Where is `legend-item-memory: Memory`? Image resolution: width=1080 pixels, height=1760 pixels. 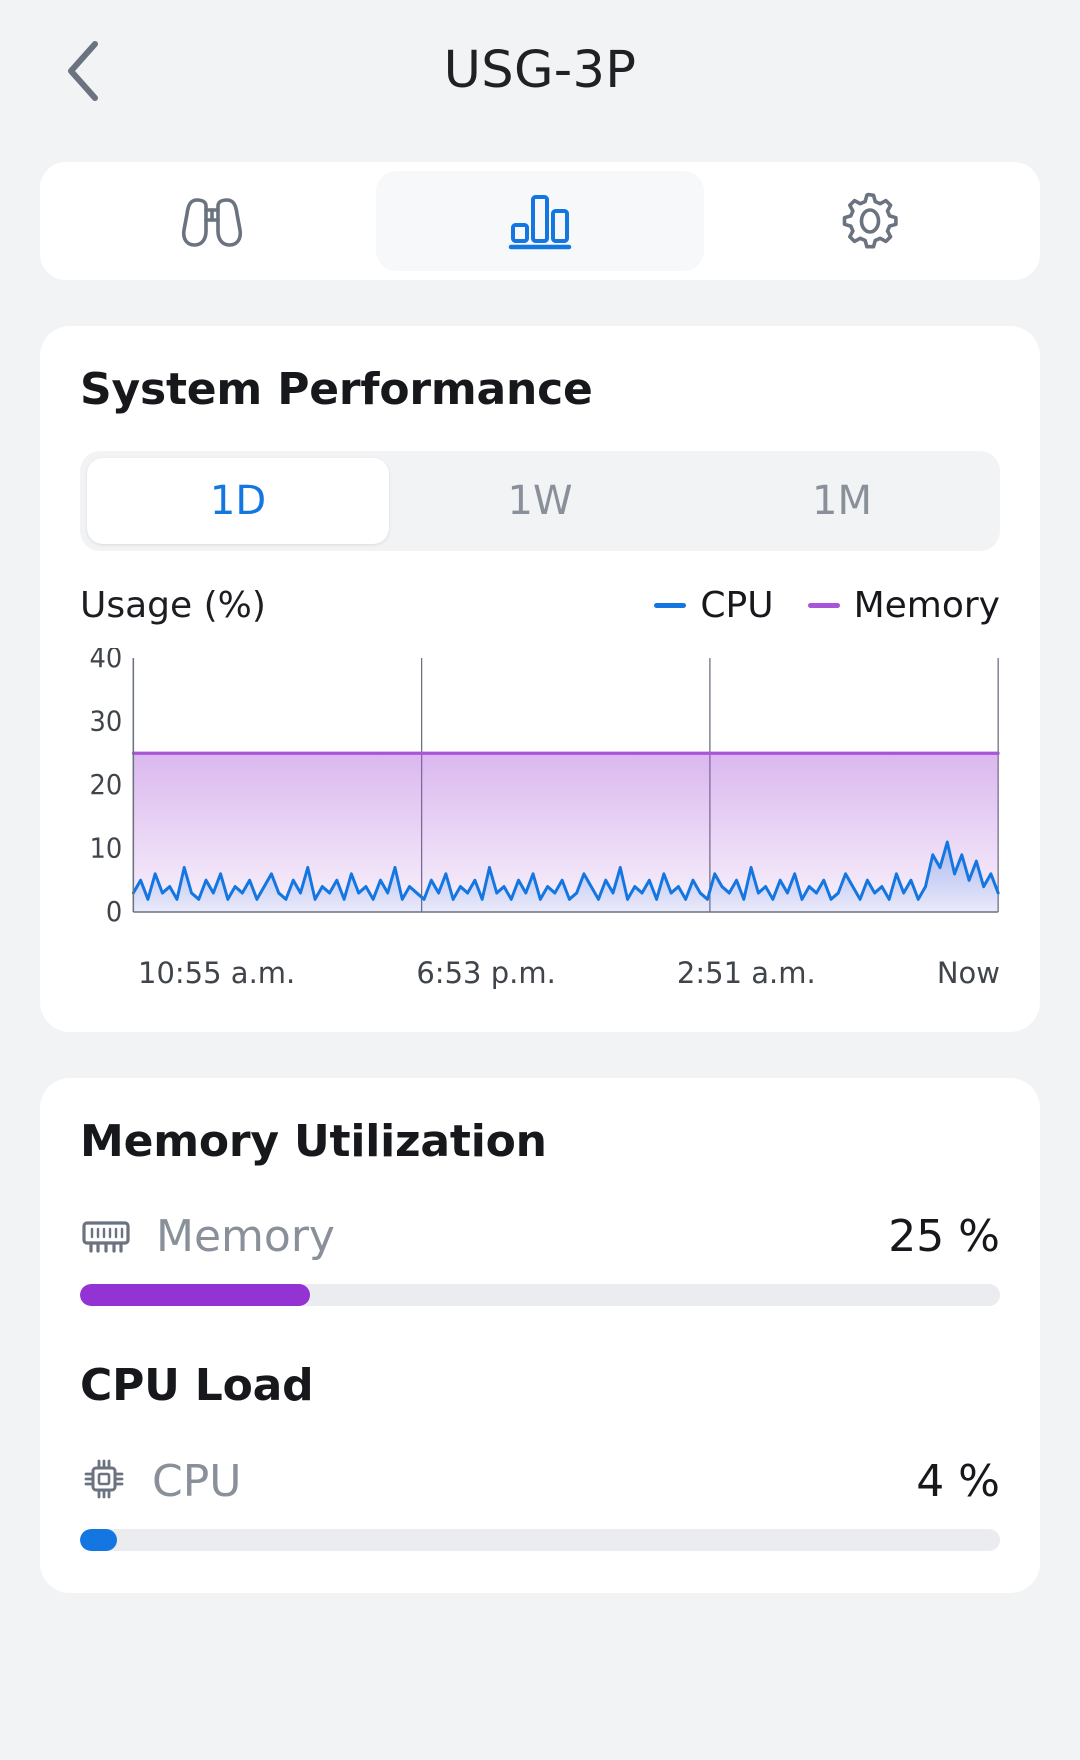
legend-item-memory: Memory is located at coordinates (903, 605).